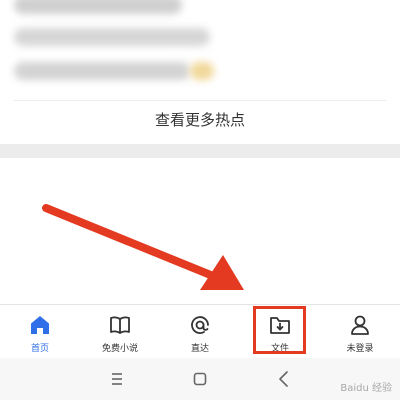  Describe the element at coordinates (120, 325) in the screenshot. I see `book-icon` at that location.